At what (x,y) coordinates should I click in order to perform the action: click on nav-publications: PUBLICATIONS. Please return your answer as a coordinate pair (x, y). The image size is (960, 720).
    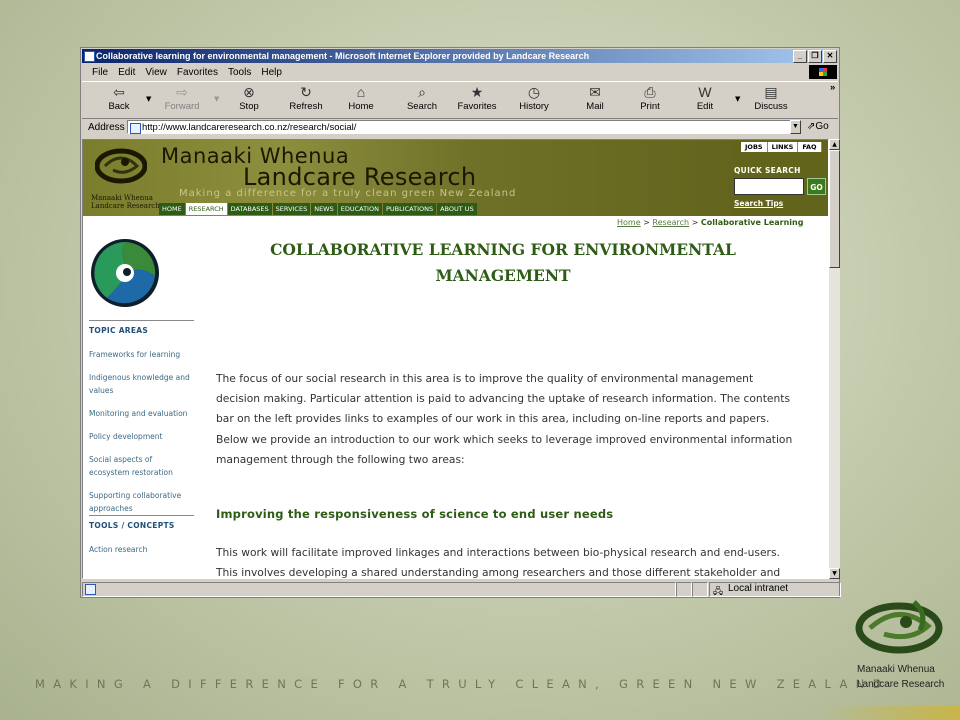
    Looking at the image, I should click on (409, 209).